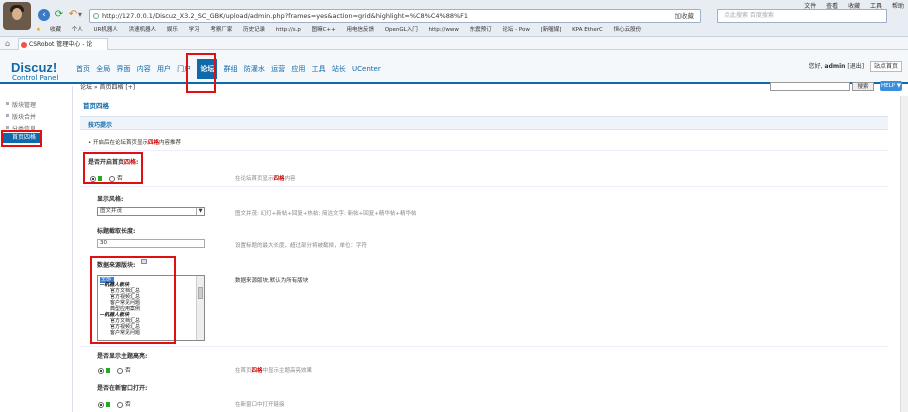 This screenshot has height=412, width=908. What do you see at coordinates (254, 69) in the screenshot?
I see `nav-antispam: 防灌水` at bounding box center [254, 69].